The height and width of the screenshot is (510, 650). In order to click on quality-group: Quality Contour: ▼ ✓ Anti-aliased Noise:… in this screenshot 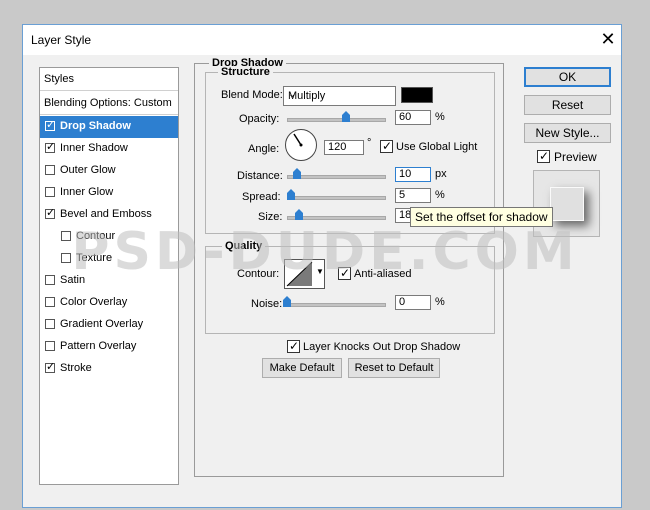, I will do `click(350, 287)`.